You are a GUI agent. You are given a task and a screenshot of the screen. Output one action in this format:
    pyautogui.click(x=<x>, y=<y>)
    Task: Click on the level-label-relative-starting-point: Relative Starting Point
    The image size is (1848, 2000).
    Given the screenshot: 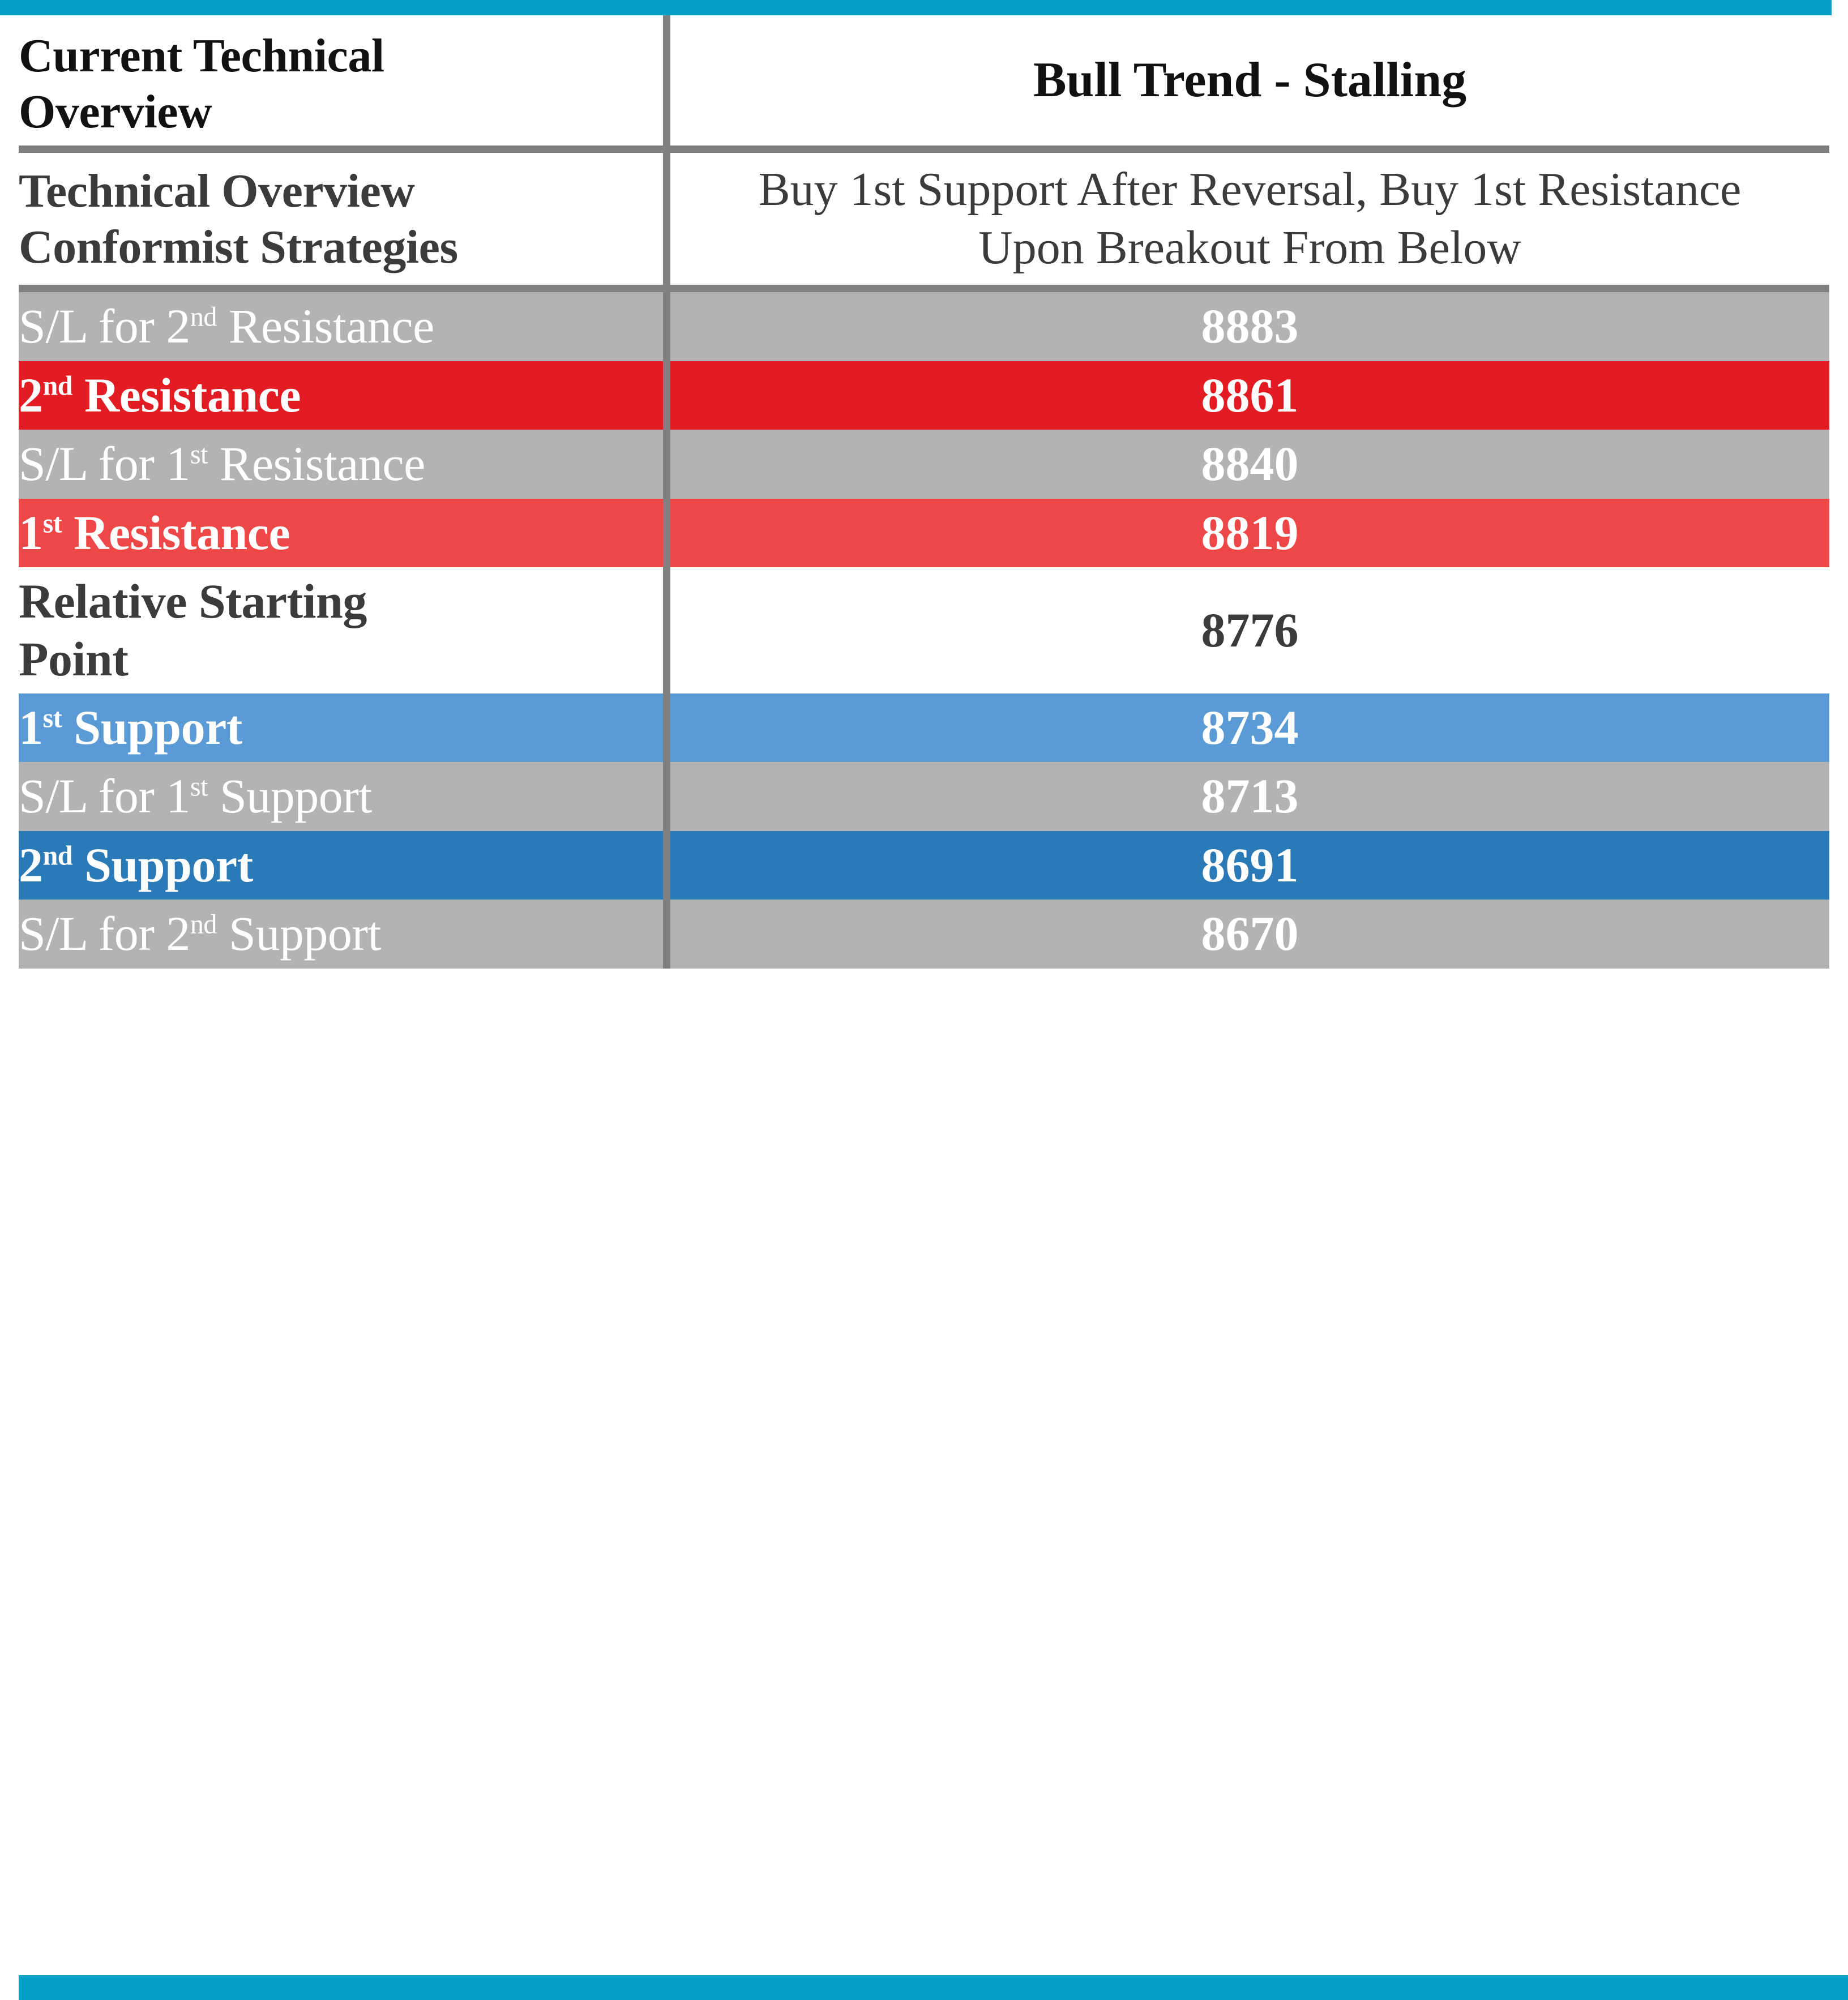 What is the action you would take?
    pyautogui.click(x=341, y=630)
    